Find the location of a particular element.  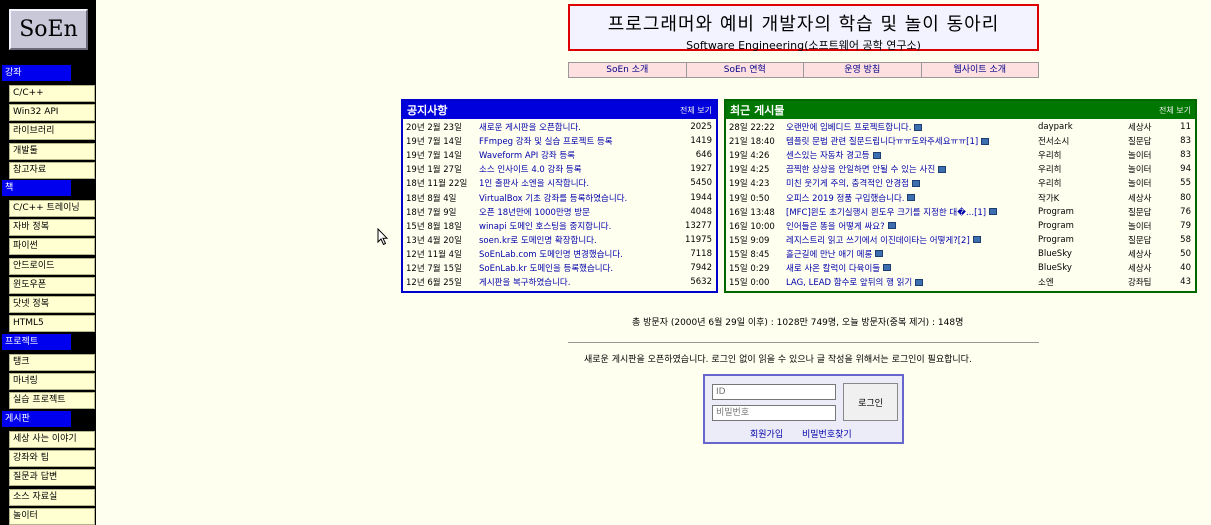

sidebar-item: 개발툴 is located at coordinates (52, 151).